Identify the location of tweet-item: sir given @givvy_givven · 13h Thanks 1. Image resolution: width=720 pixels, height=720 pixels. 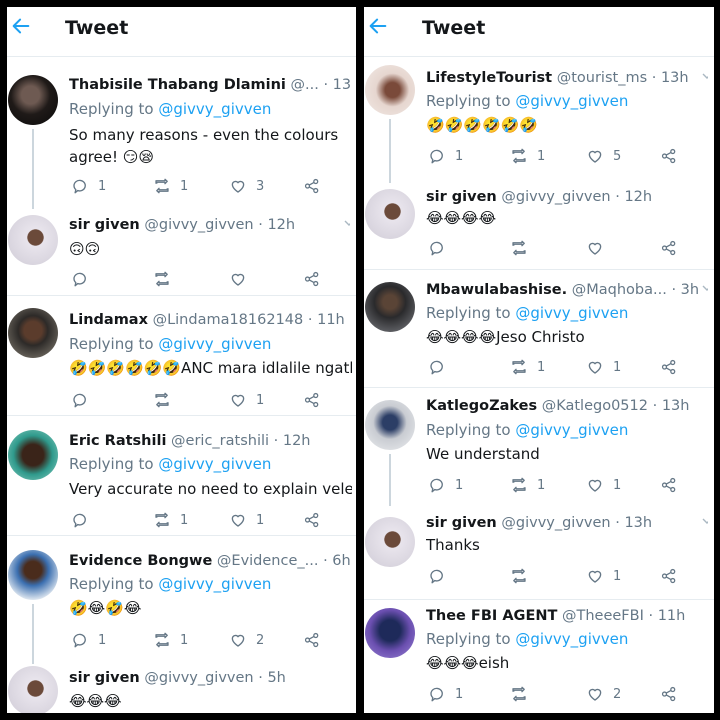
(539, 552).